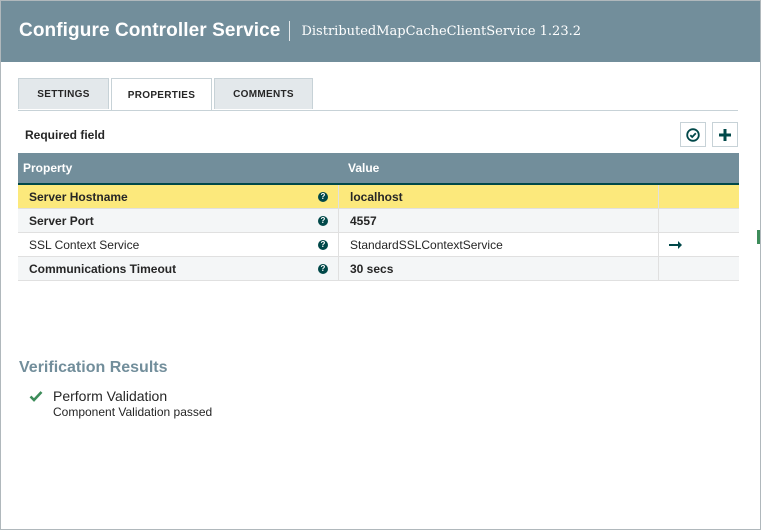 Image resolution: width=761 pixels, height=530 pixels. I want to click on property-name: Communications Timeout, so click(103, 268).